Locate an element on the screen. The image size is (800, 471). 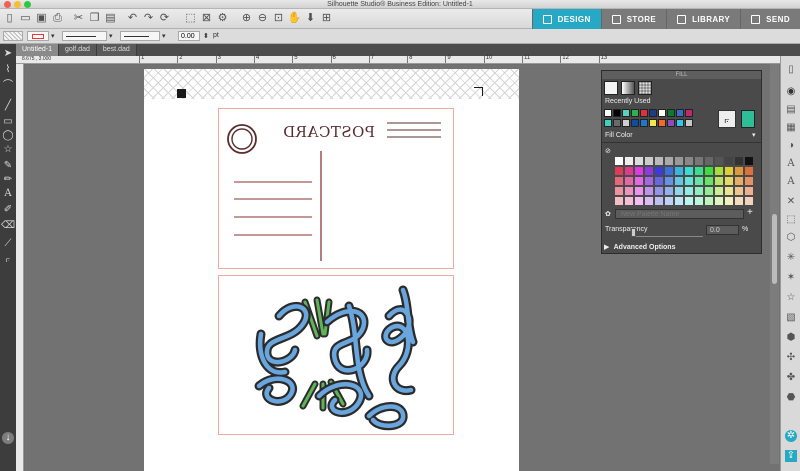
align-icon: ☆ is located at coordinates (791, 298).